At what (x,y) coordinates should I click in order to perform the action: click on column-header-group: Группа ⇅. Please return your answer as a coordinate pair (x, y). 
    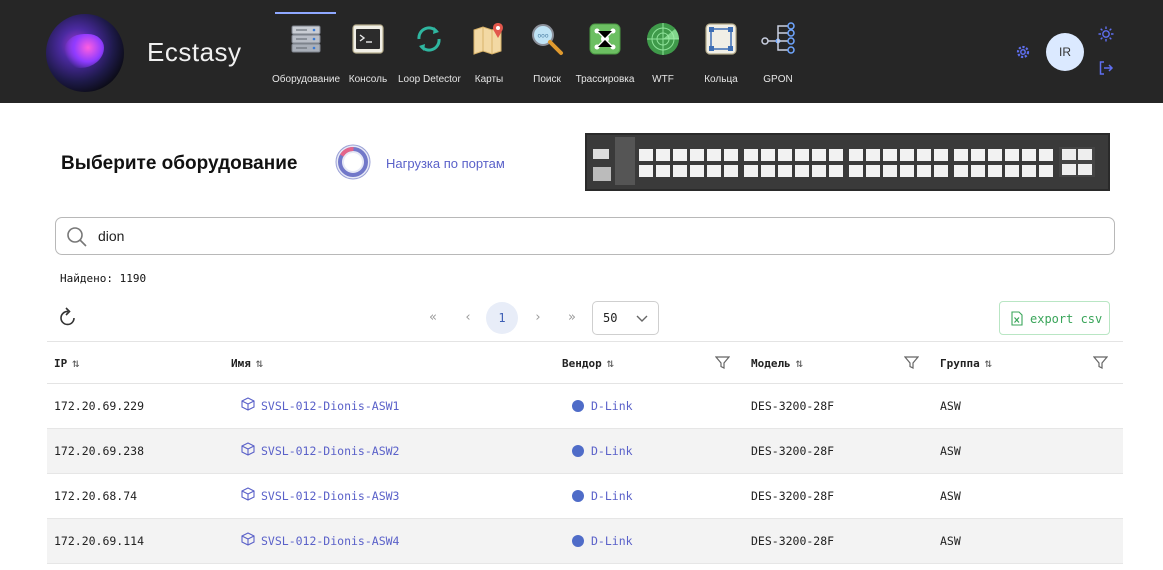
    Looking at the image, I should click on (966, 363).